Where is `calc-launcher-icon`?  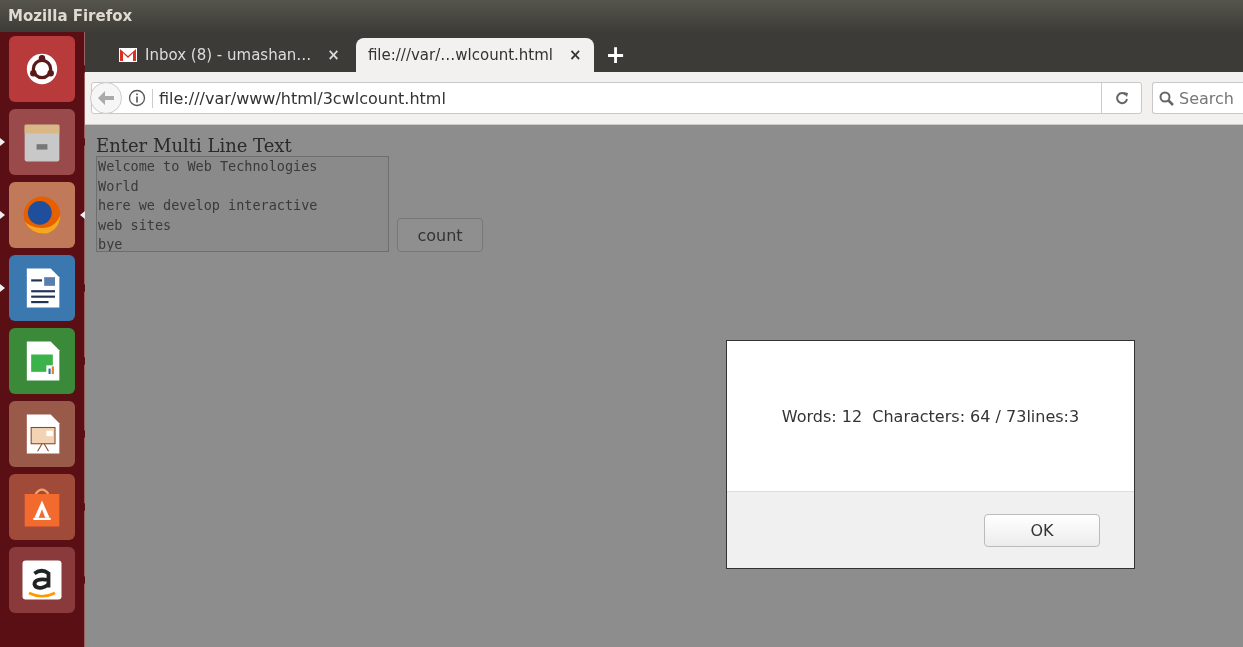
calc-launcher-icon is located at coordinates (42, 361).